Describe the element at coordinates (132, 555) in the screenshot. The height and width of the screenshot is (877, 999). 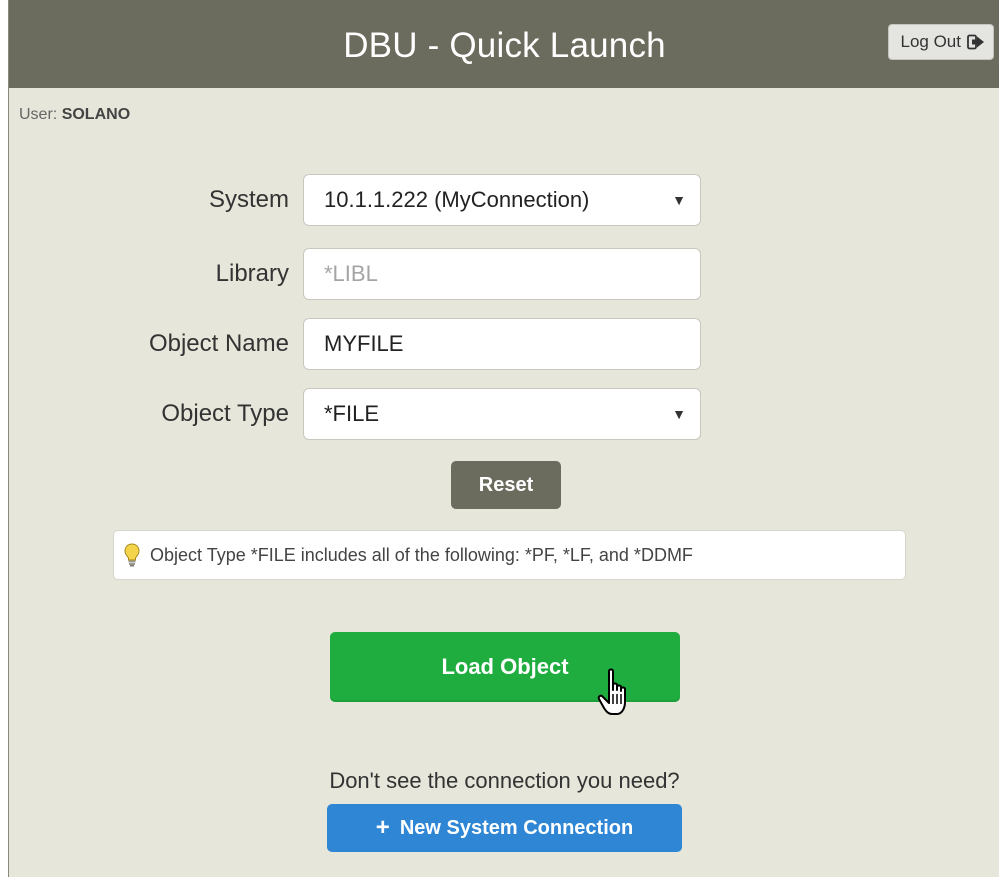
I see `lightbulb-icon` at that location.